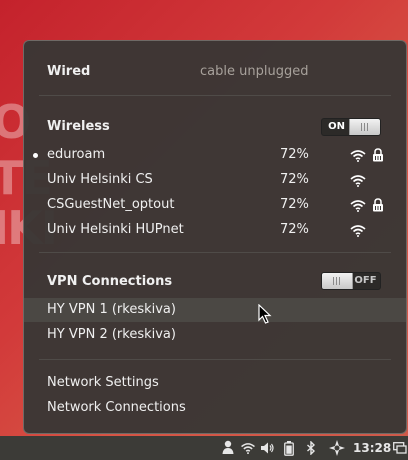 This screenshot has width=408, height=460. I want to click on wifi-network-univ-helsinki-cs: Univ Helsinki CS 72%, so click(215, 180).